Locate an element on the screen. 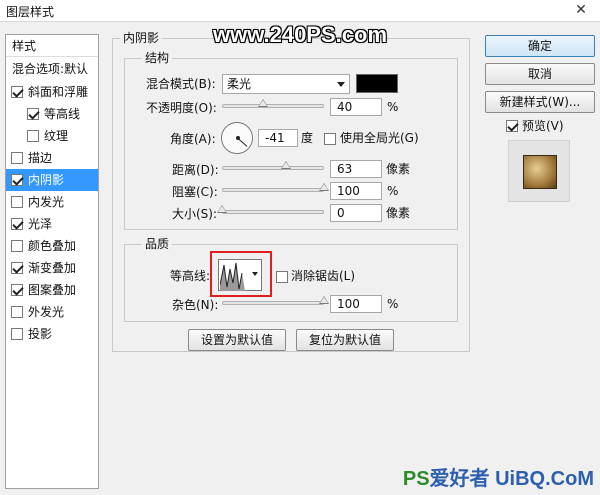  sidebar-item-gradient-overlay: 渐变叠加 is located at coordinates (52, 268).